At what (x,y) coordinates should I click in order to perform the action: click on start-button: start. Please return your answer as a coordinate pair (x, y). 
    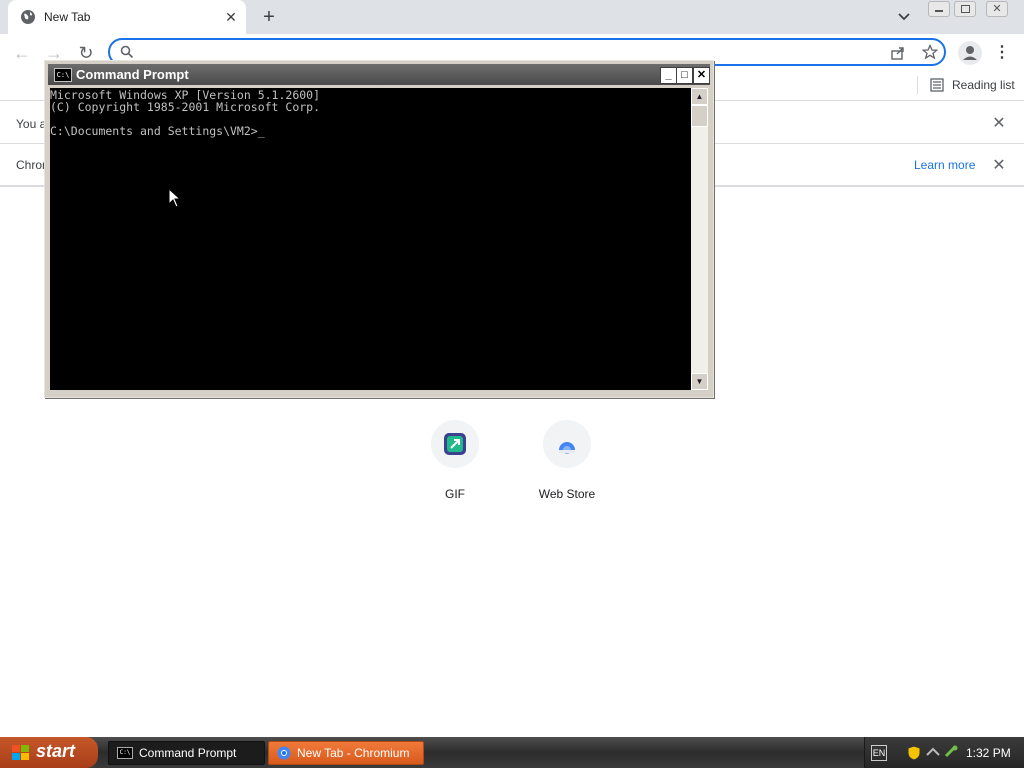
    Looking at the image, I should click on (49, 752).